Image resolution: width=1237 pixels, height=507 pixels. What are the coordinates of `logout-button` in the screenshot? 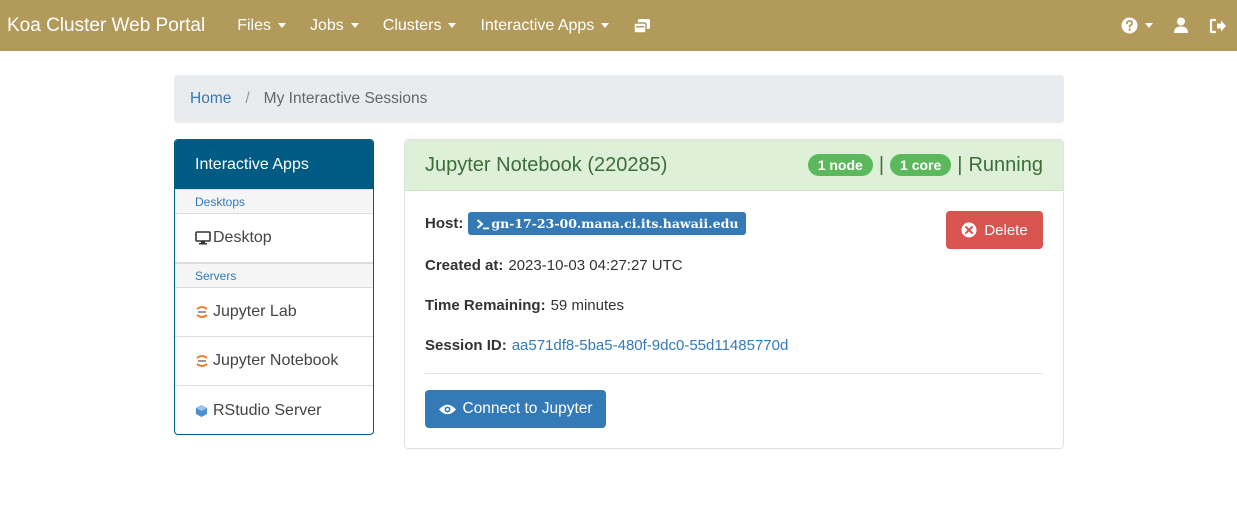 It's located at (1218, 25).